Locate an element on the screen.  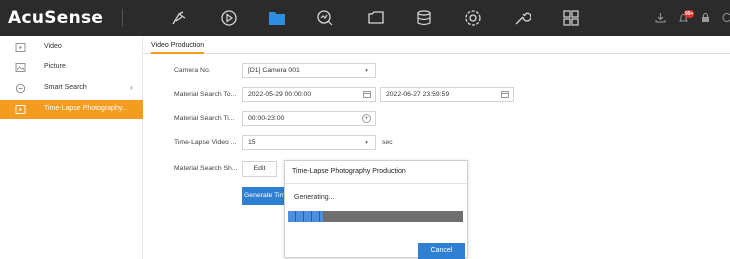
camera-select: [D1] Camera 001 ▼ is located at coordinates (309, 70).